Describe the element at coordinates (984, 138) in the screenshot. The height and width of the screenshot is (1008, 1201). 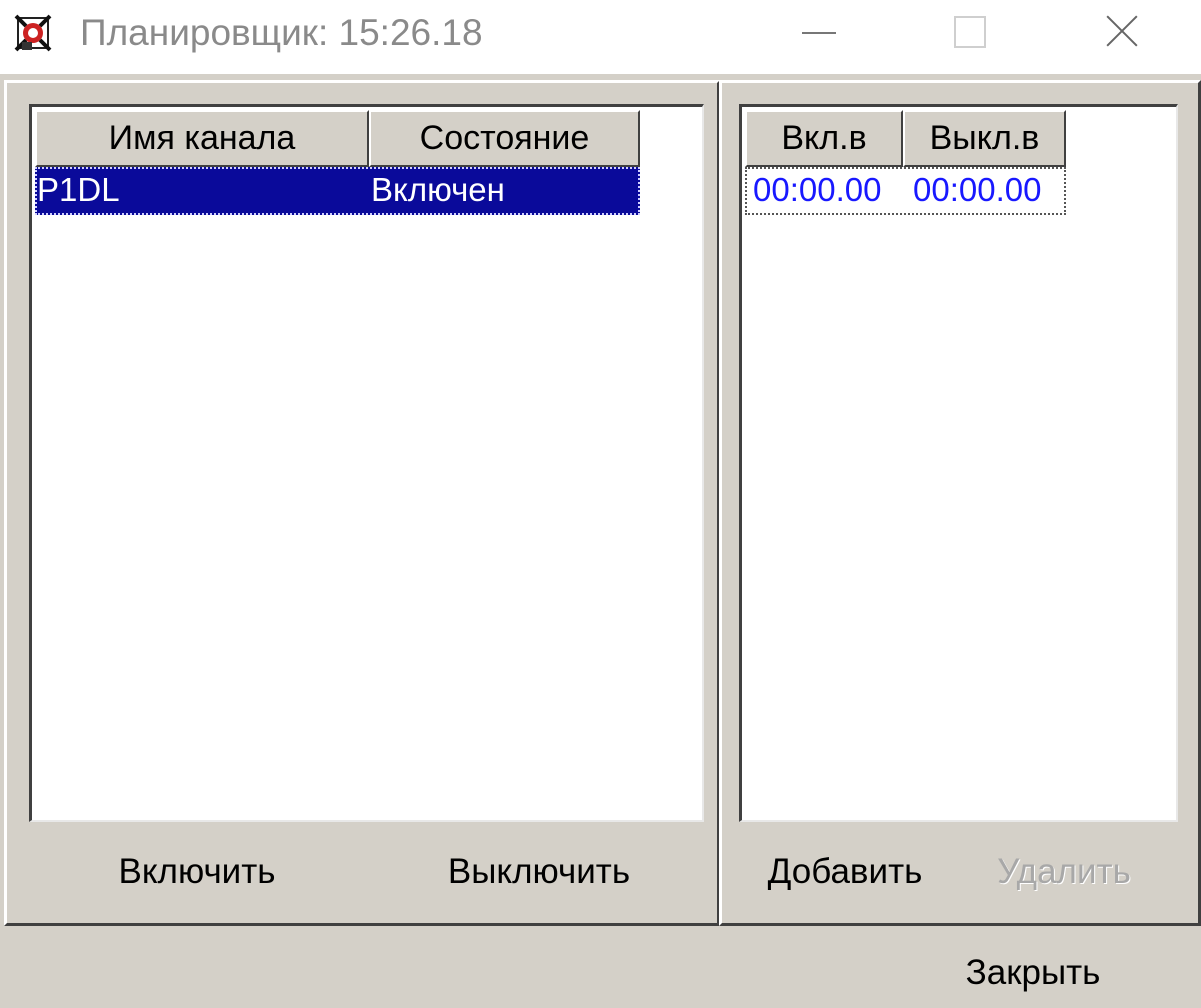
I see `column-header-off-at: Выкл.в` at that location.